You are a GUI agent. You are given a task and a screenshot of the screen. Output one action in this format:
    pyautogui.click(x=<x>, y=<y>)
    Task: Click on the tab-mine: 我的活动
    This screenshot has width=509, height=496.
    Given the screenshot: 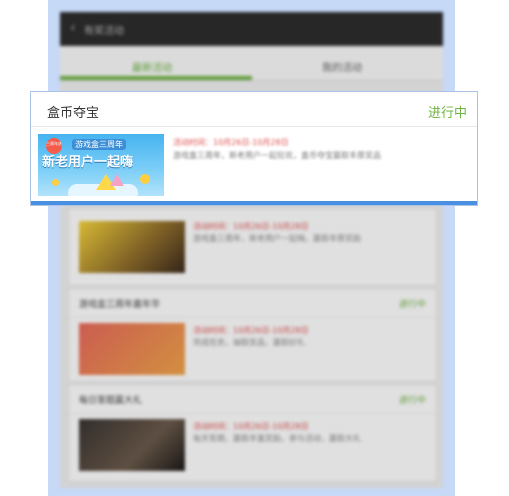 What is the action you would take?
    pyautogui.click(x=342, y=66)
    